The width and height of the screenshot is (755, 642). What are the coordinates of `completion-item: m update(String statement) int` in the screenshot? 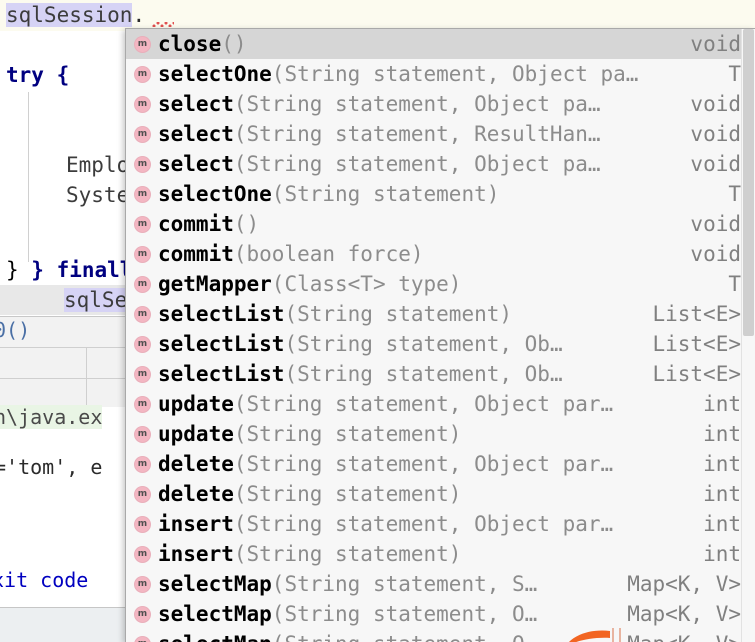 It's located at (440, 434).